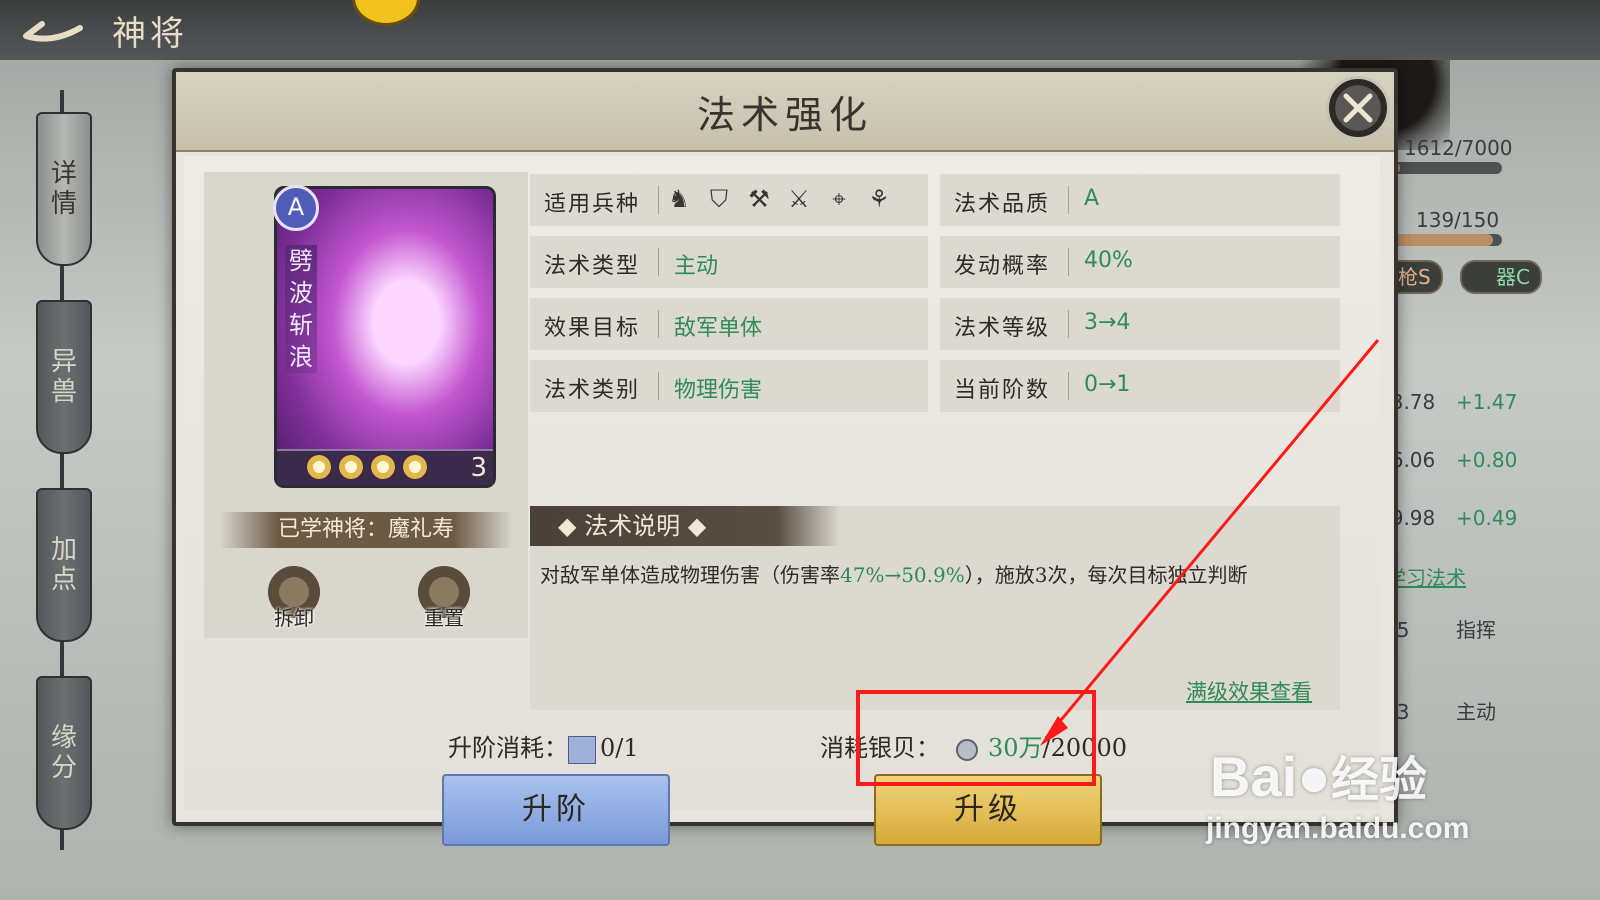 Image resolution: width=1600 pixels, height=900 pixels. Describe the element at coordinates (1476, 712) in the screenshot. I see `table-cell-type-2: 主动` at that location.